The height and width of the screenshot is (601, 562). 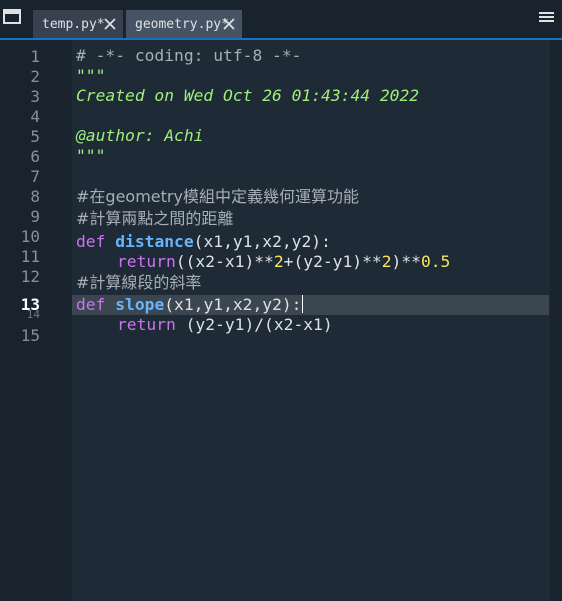 What do you see at coordinates (435, 261) in the screenshot?
I see `number: 0.5` at bounding box center [435, 261].